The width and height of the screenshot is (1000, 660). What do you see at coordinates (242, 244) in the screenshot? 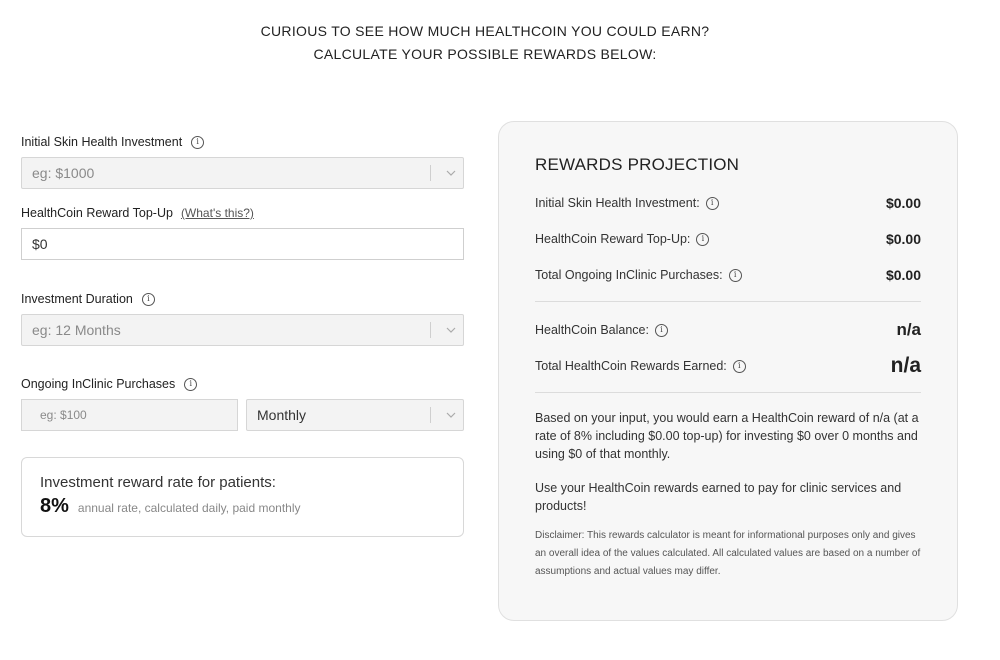
I see `topup-input: $0` at bounding box center [242, 244].